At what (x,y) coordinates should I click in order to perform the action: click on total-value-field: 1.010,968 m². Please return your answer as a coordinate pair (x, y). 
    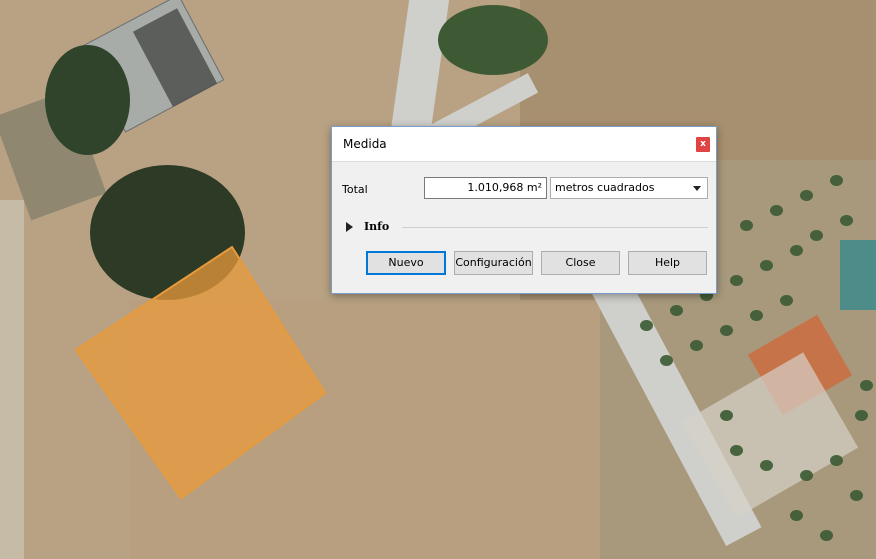
    Looking at the image, I should click on (485, 188).